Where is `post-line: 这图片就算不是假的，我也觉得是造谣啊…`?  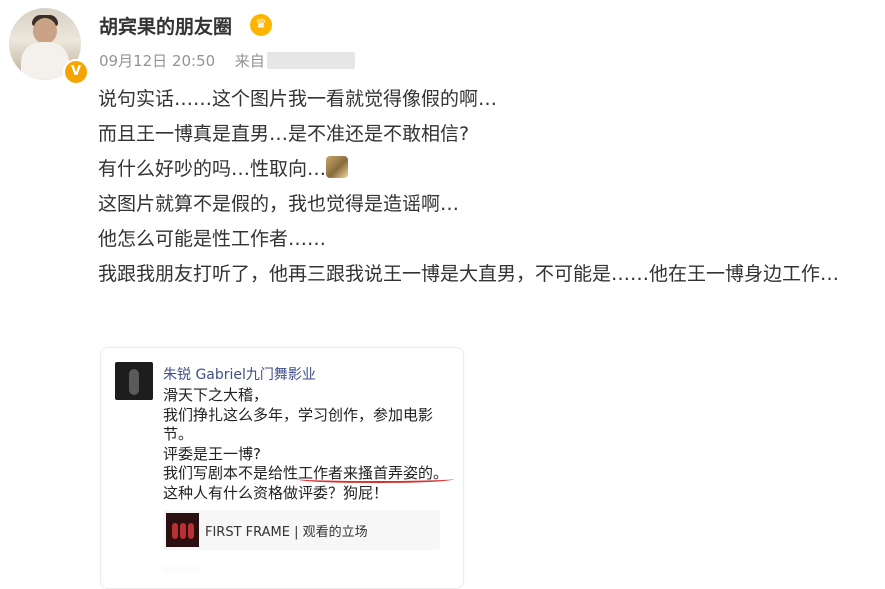
post-line: 这图片就算不是假的，我也觉得是造谣啊… is located at coordinates (279, 204).